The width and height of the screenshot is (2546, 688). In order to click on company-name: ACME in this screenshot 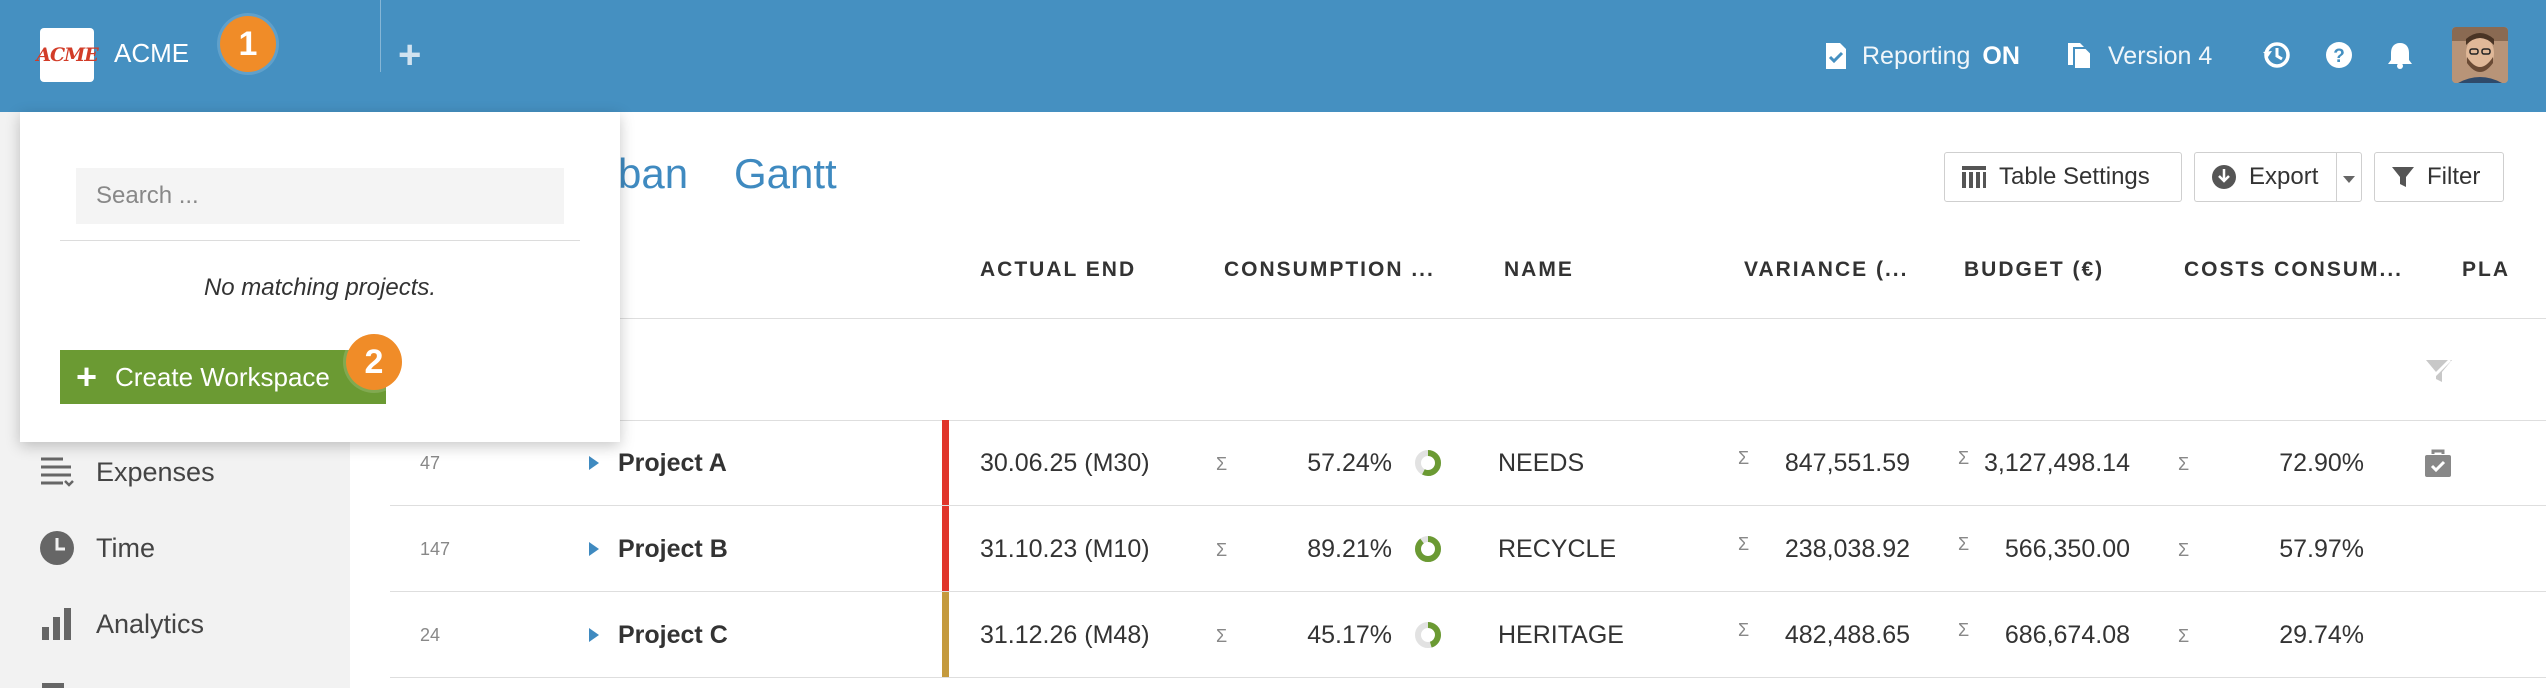, I will do `click(151, 53)`.